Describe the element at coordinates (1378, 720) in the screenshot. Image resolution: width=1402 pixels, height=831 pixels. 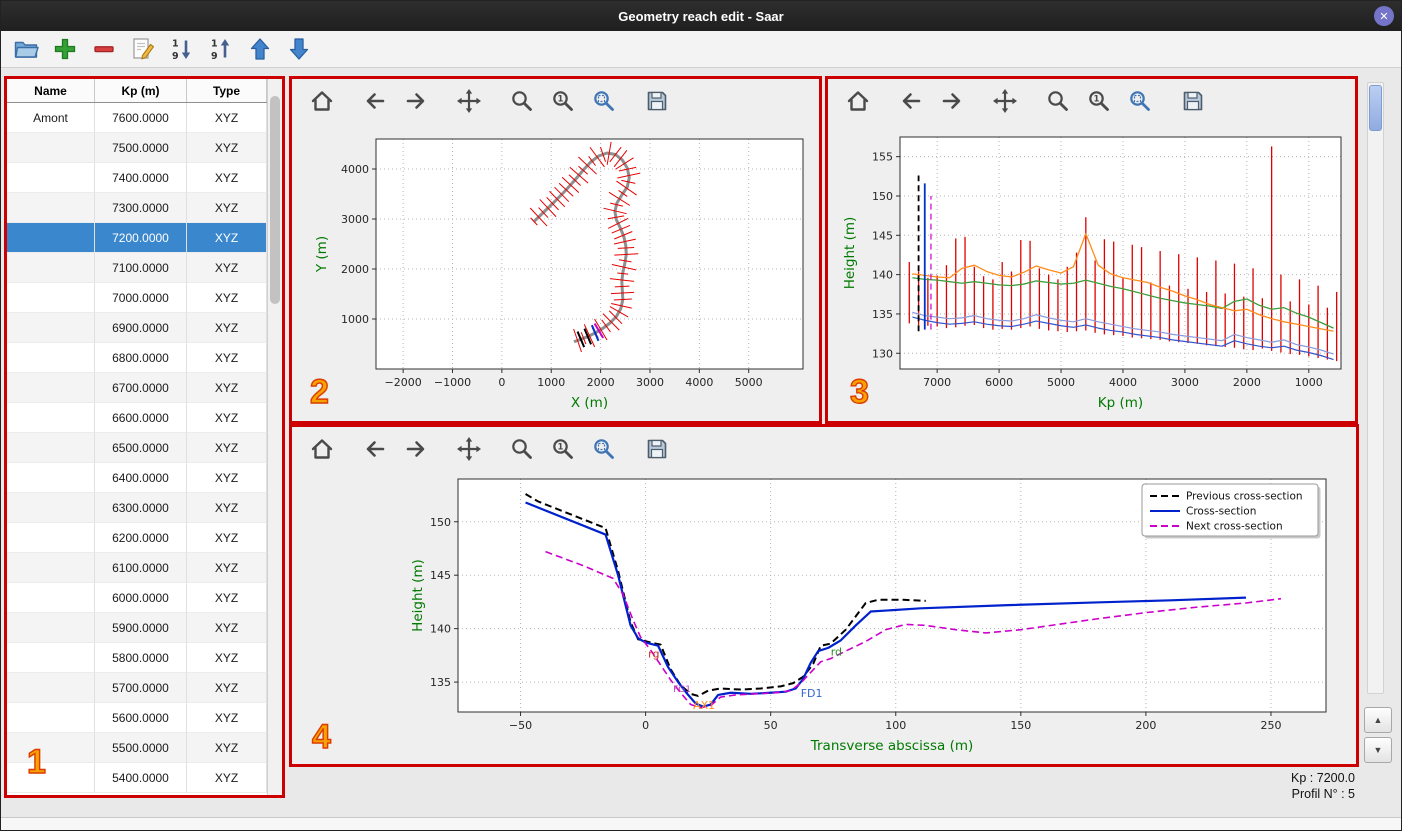
I see `profile-up-button: ▲` at that location.